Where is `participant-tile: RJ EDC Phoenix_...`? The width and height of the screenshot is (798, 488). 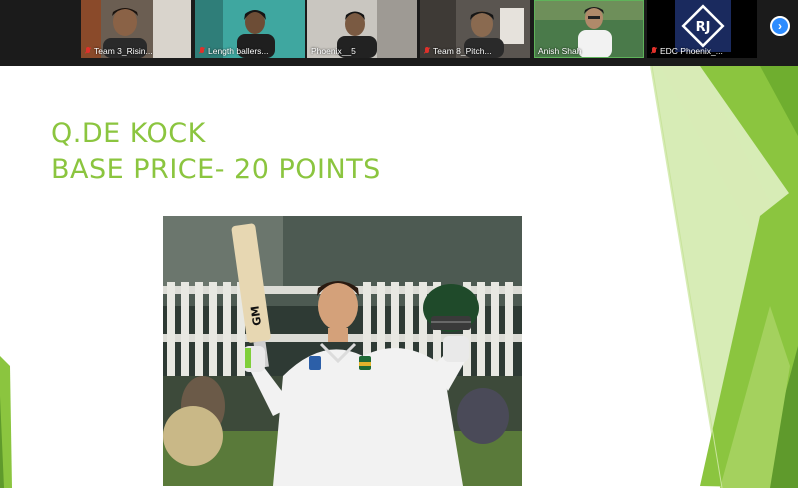 participant-tile: RJ EDC Phoenix_... is located at coordinates (702, 29).